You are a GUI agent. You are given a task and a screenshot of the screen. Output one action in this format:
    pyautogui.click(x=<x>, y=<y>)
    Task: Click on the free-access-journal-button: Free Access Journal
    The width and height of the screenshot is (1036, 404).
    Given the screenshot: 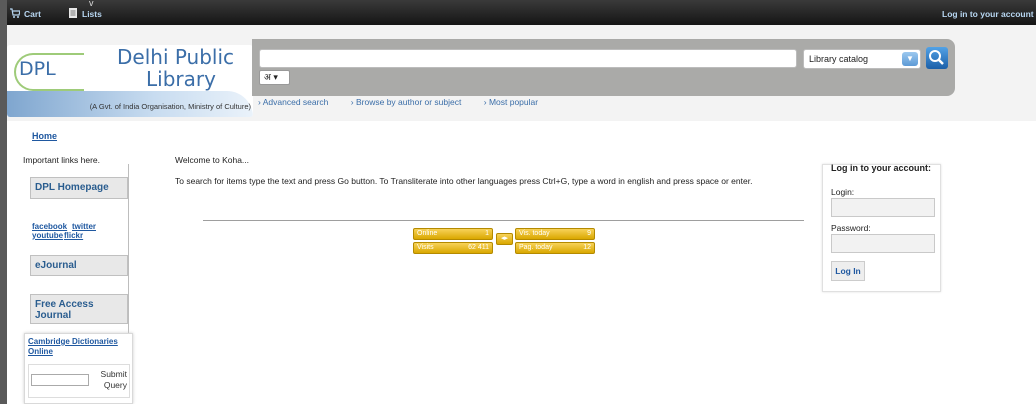 What is the action you would take?
    pyautogui.click(x=79, y=309)
    